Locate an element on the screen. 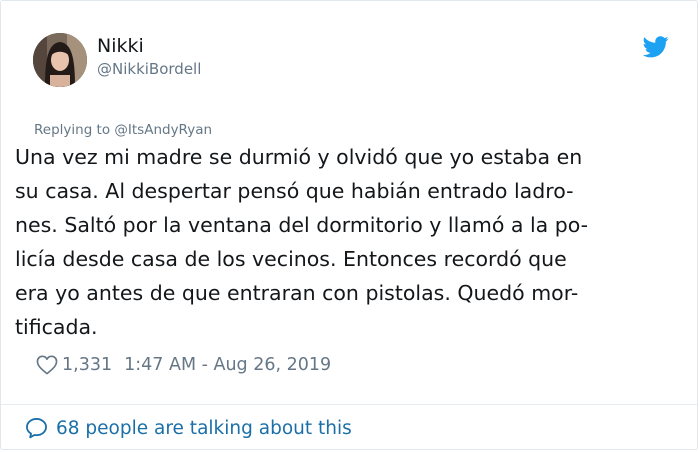 This screenshot has height=452, width=700. heart-outline-icon is located at coordinates (47, 365).